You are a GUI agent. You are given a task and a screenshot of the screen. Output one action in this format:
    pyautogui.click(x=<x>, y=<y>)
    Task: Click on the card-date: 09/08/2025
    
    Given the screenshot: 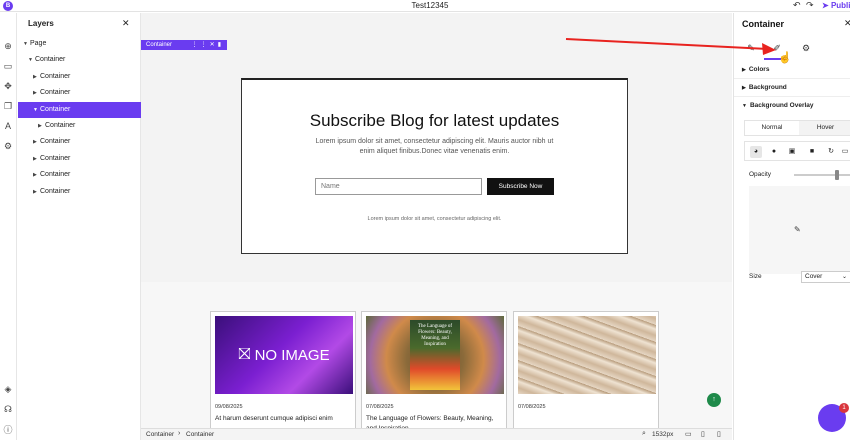 What is the action you would take?
    pyautogui.click(x=229, y=407)
    